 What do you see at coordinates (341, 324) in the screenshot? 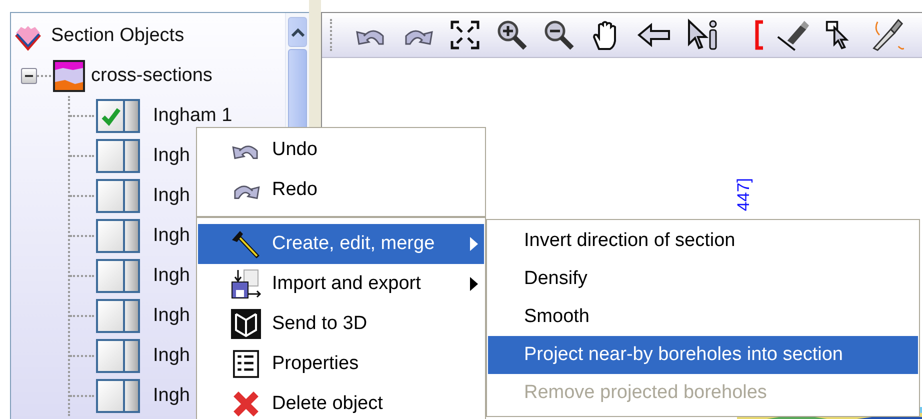
I see `menu-item: Send to 3D` at bounding box center [341, 324].